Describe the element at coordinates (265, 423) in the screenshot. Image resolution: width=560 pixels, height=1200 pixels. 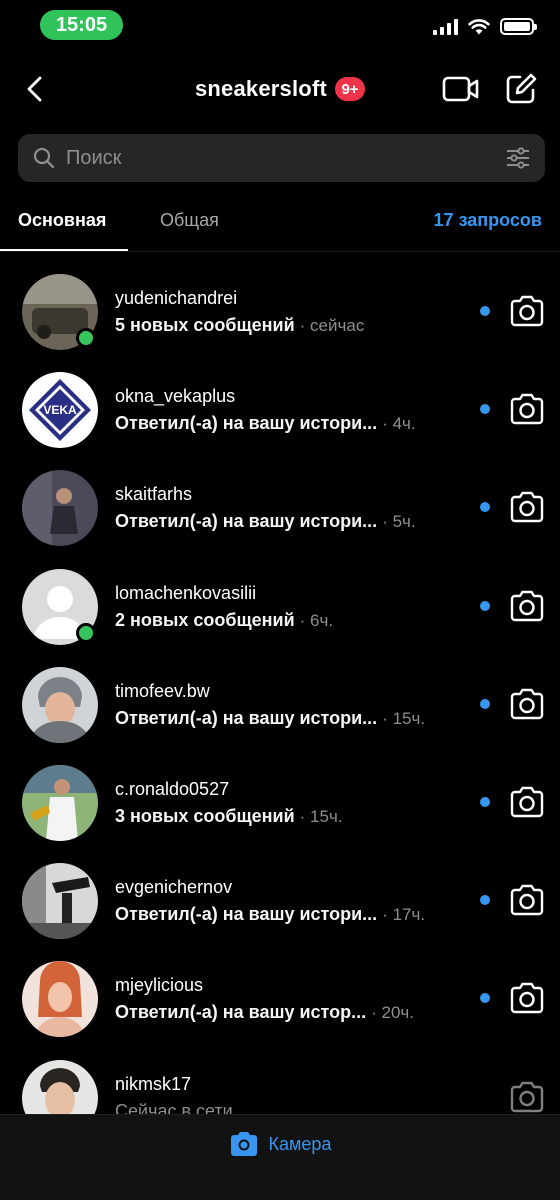
I see `conversation-preview: Ответил(-а) на вашу истори... · 4ч.` at that location.